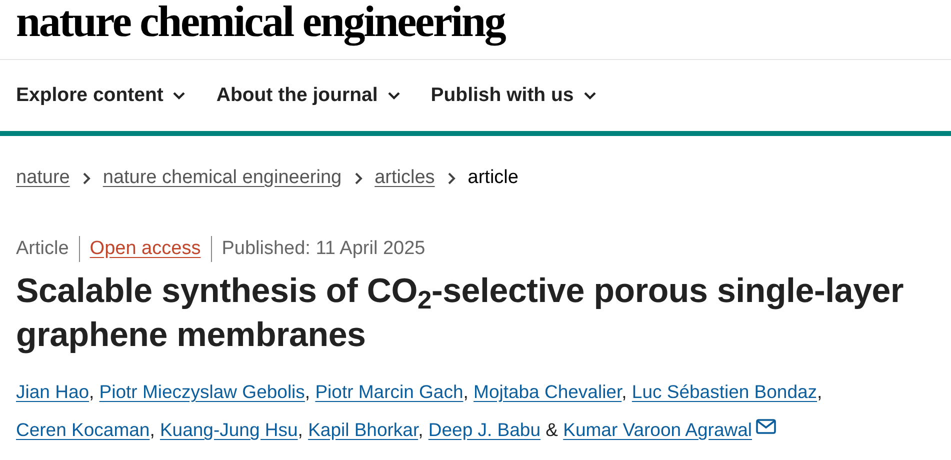 The image size is (951, 460). What do you see at coordinates (43, 249) in the screenshot?
I see `article-type: Article` at bounding box center [43, 249].